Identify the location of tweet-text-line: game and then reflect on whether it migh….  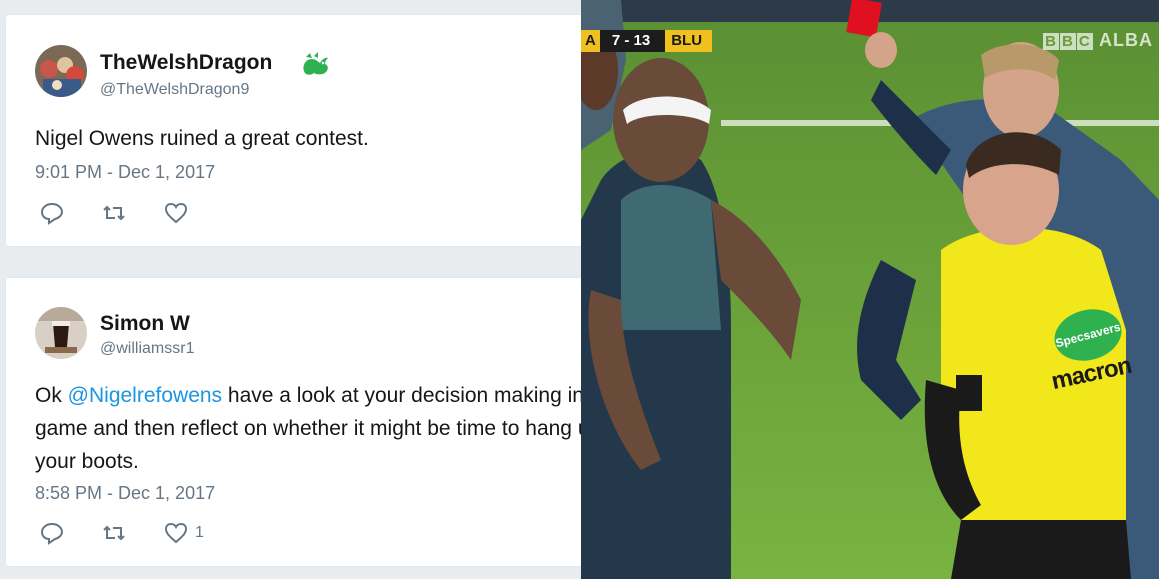
(308, 428).